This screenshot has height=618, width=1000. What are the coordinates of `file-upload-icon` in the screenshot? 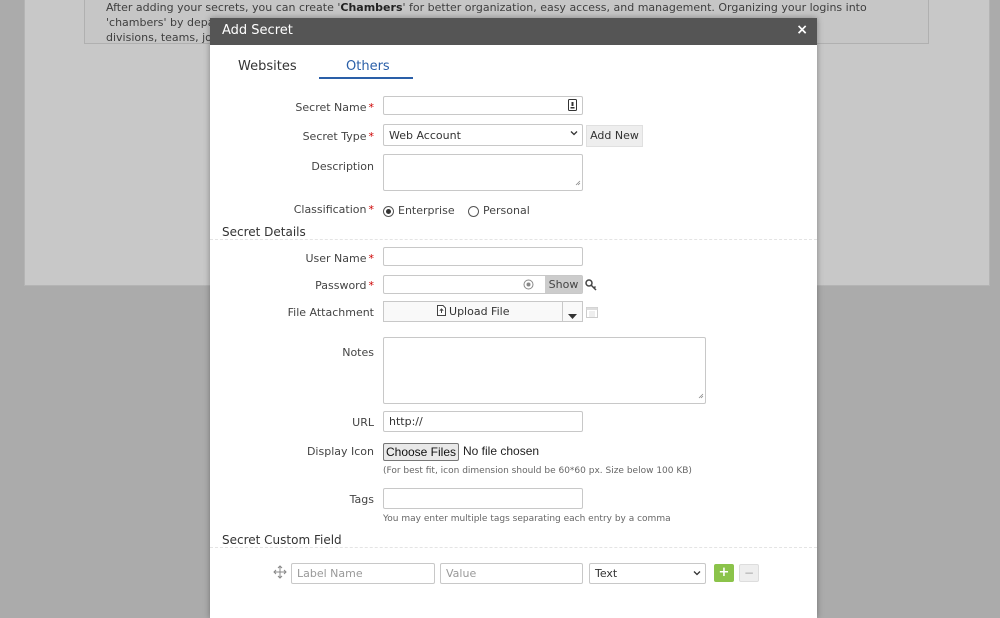 It's located at (441, 312).